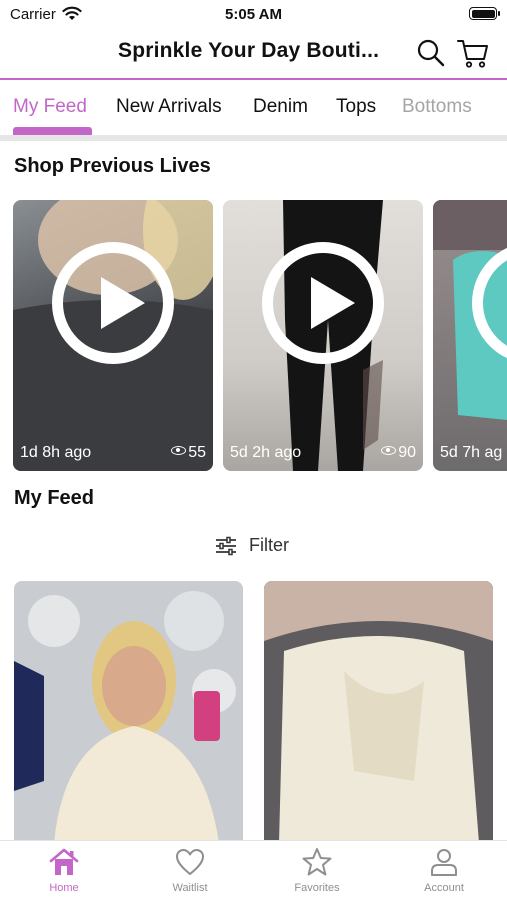  I want to click on nav-label: Waitlist, so click(190, 888).